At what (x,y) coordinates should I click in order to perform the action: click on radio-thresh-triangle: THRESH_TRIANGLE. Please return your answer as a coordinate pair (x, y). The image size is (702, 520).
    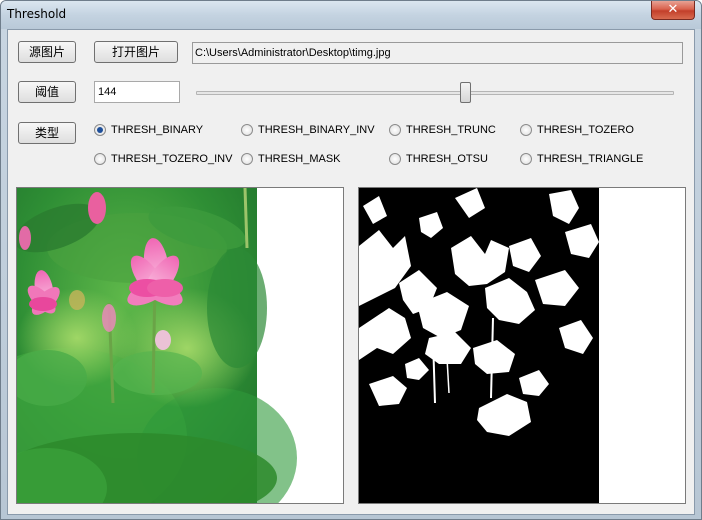
    Looking at the image, I should click on (581, 159).